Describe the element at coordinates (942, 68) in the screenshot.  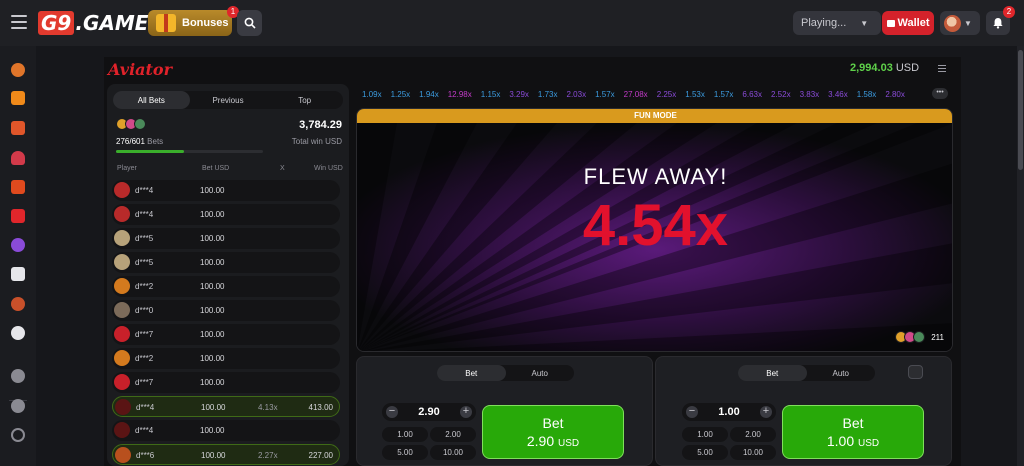
I see `game-menu-icon` at that location.